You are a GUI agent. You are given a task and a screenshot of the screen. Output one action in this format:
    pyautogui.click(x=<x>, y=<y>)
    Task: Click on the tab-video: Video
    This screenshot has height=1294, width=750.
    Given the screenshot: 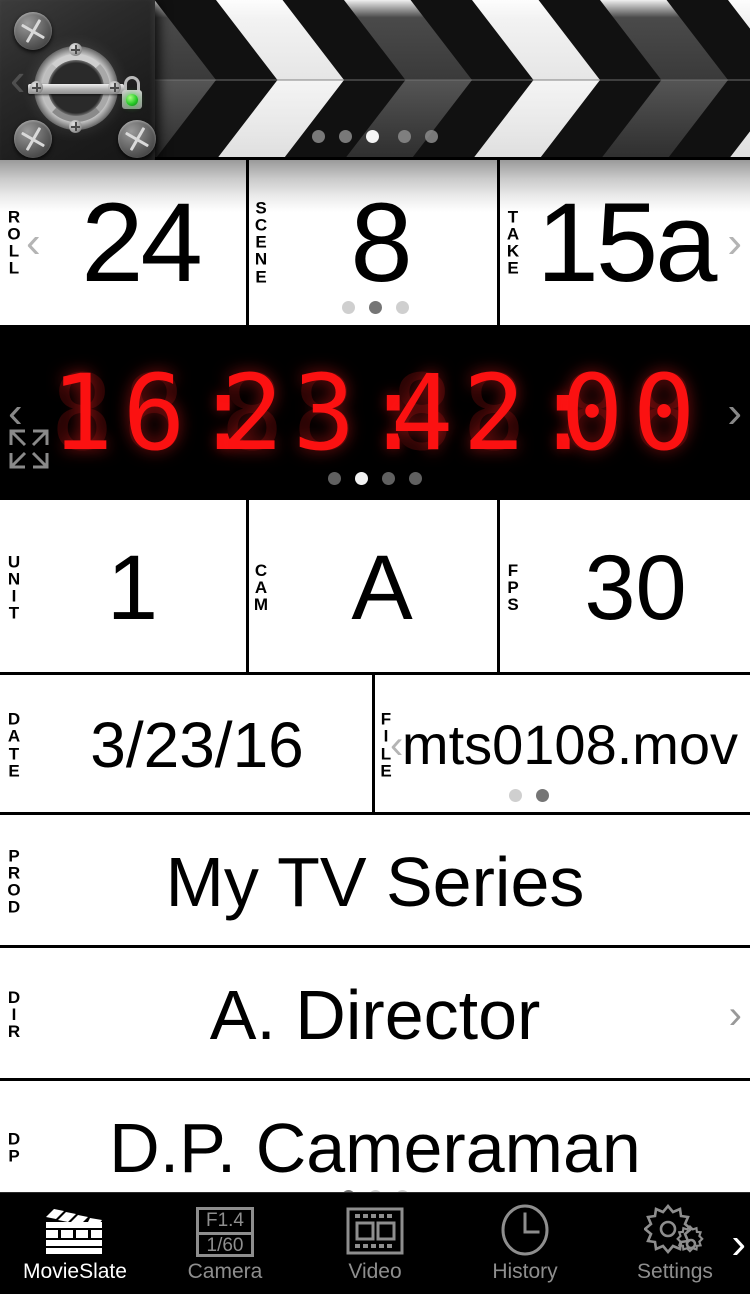 What is the action you would take?
    pyautogui.click(x=375, y=1243)
    